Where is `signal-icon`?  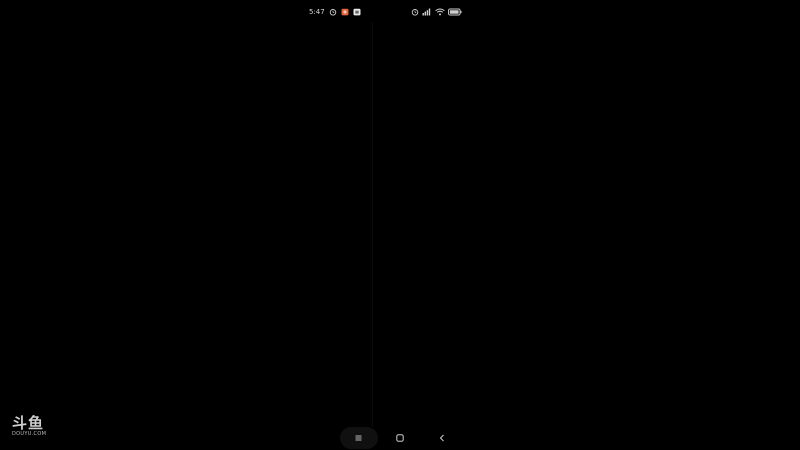
signal-icon is located at coordinates (427, 12).